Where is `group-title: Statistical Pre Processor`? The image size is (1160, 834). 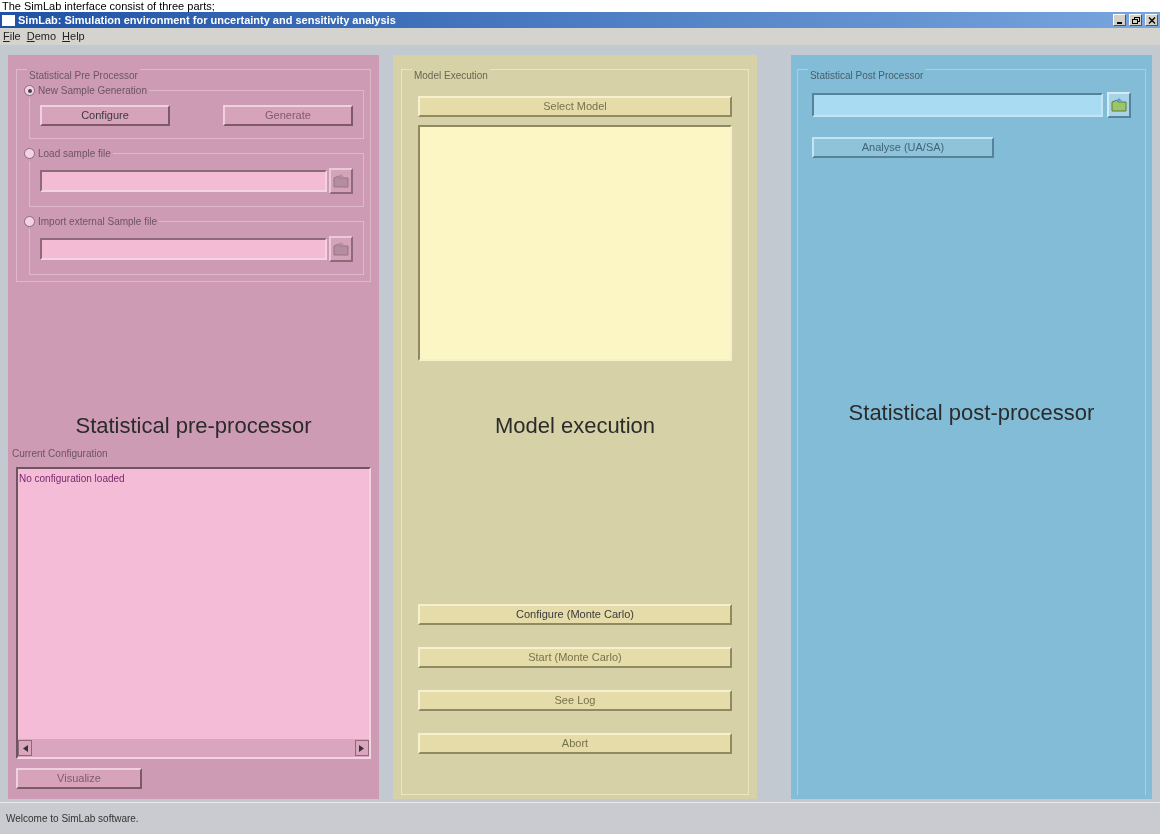 group-title: Statistical Pre Processor is located at coordinates (83, 75).